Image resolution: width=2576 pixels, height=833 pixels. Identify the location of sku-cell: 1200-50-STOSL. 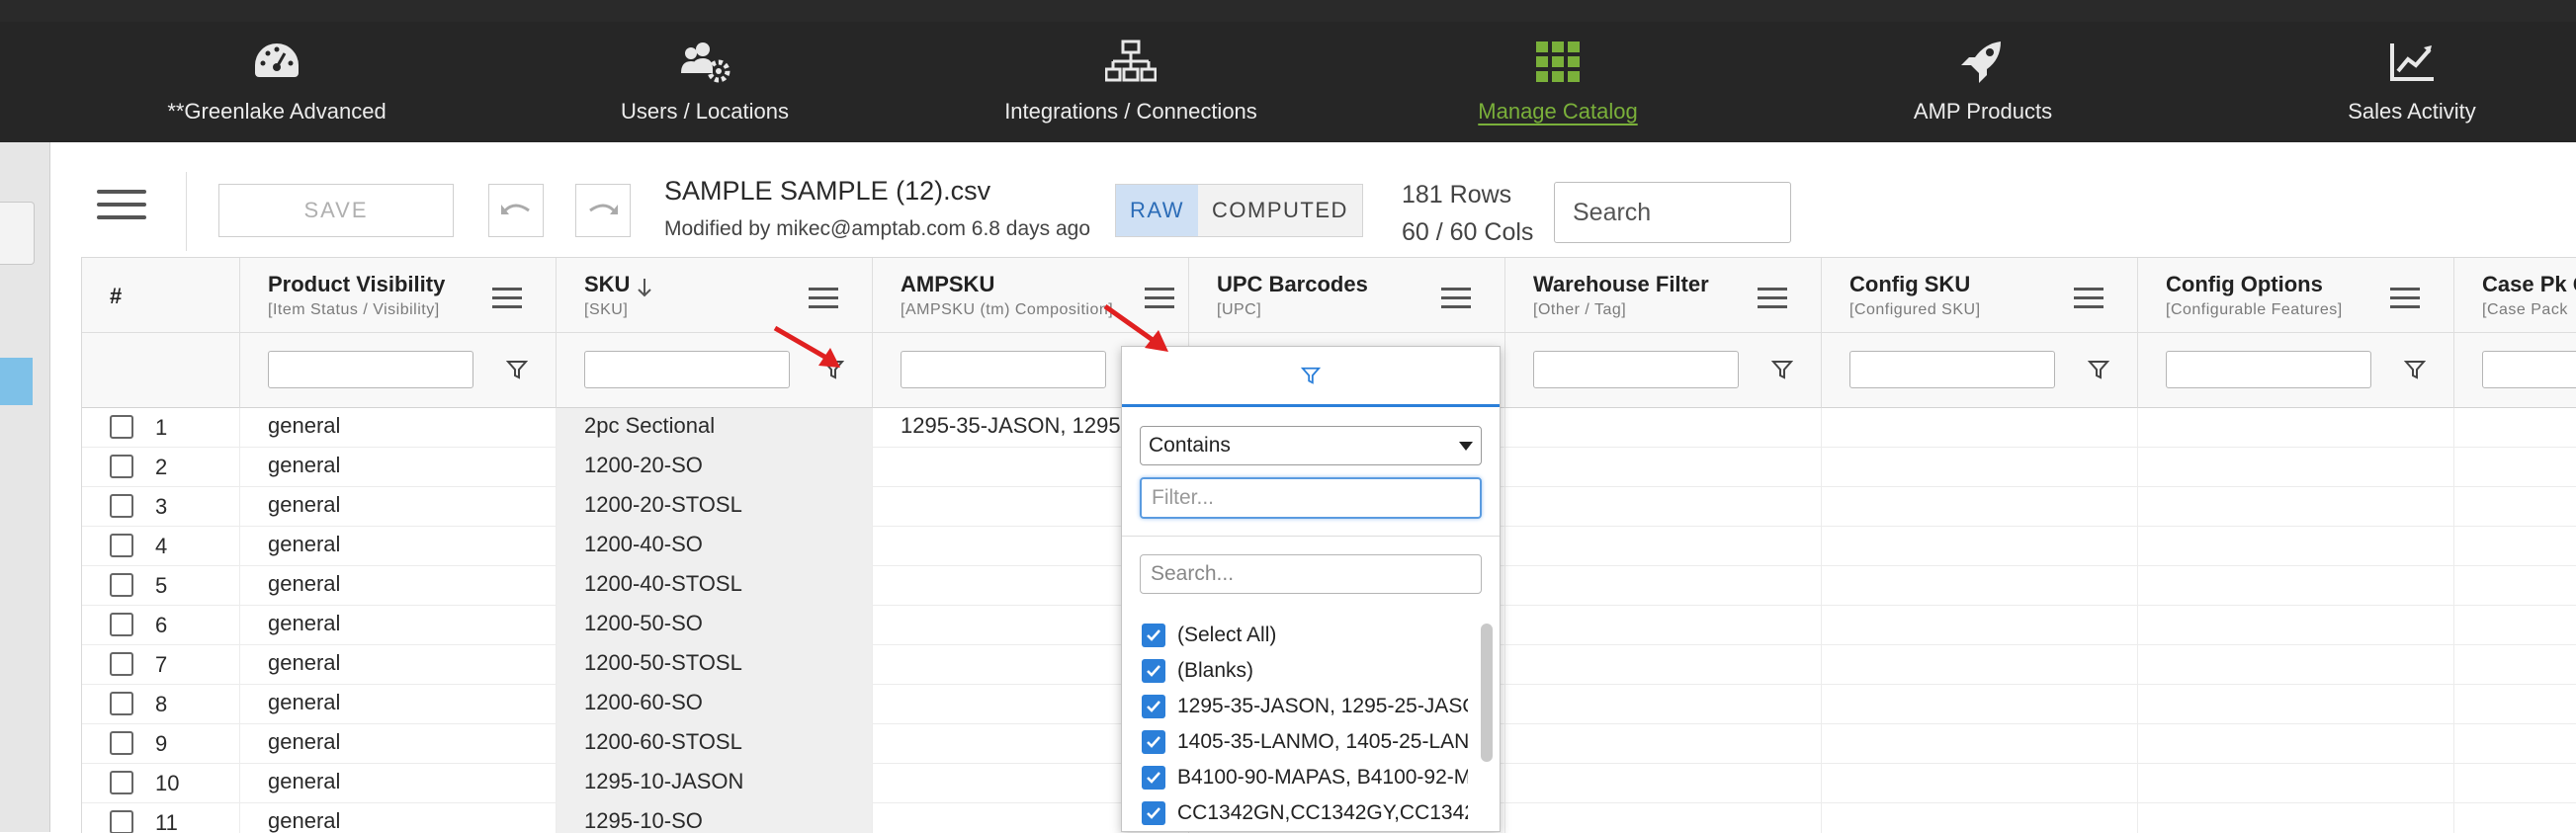
(715, 665).